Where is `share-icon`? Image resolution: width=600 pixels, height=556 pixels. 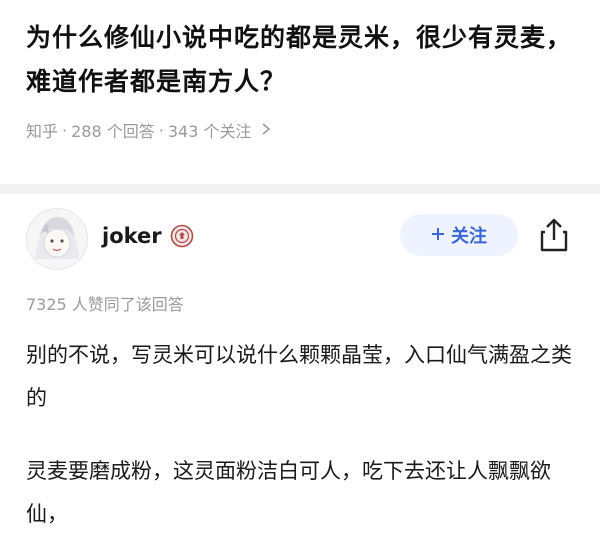 share-icon is located at coordinates (554, 238).